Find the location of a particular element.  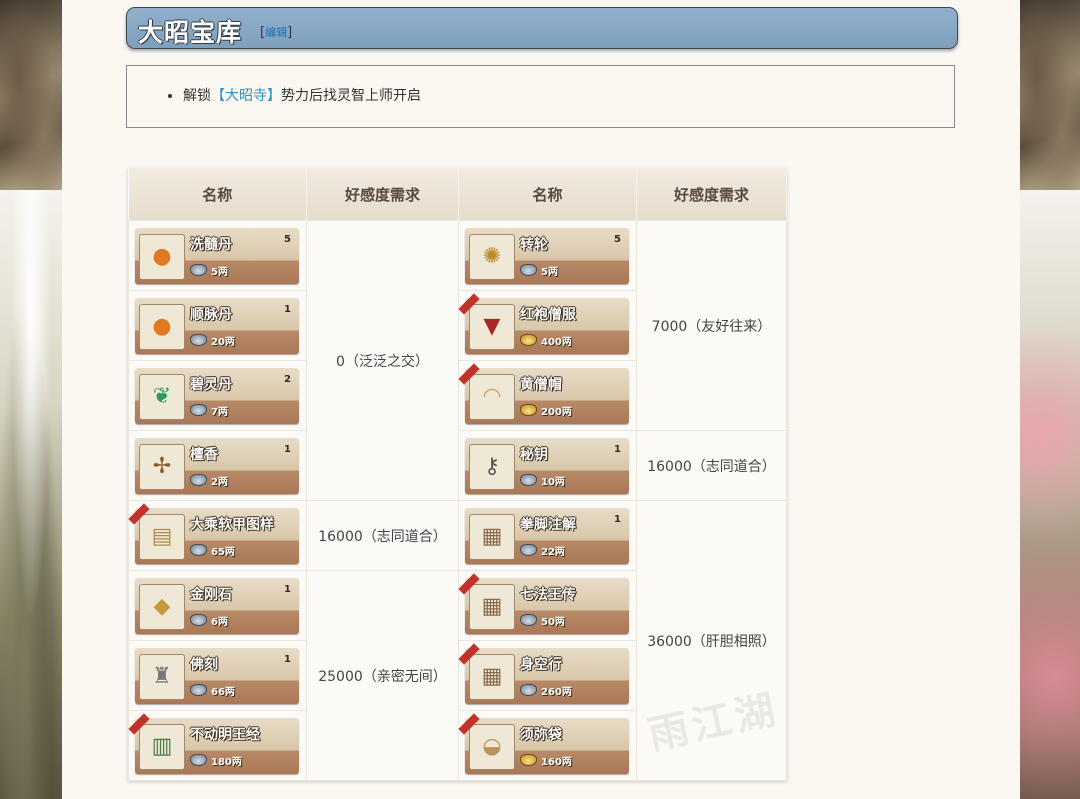

item-card: ● 顺脉丹 1 20两 is located at coordinates (217, 325).